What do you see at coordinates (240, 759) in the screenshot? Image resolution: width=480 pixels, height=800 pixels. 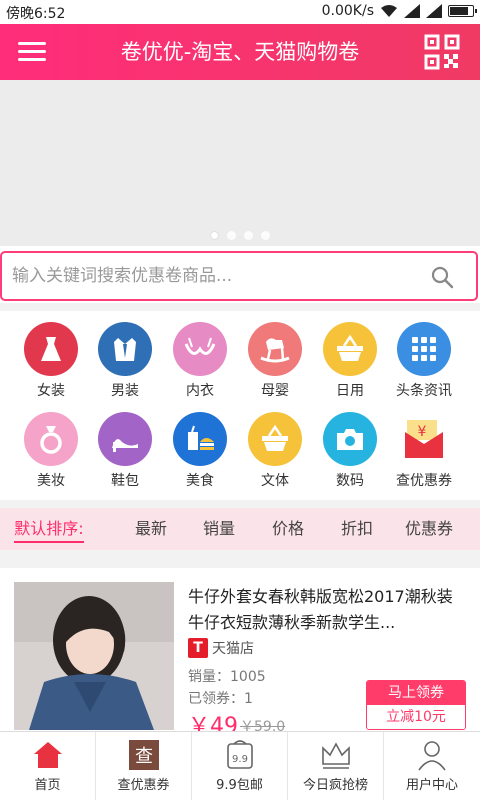 I see `svg-text: 9.9` at bounding box center [240, 759].